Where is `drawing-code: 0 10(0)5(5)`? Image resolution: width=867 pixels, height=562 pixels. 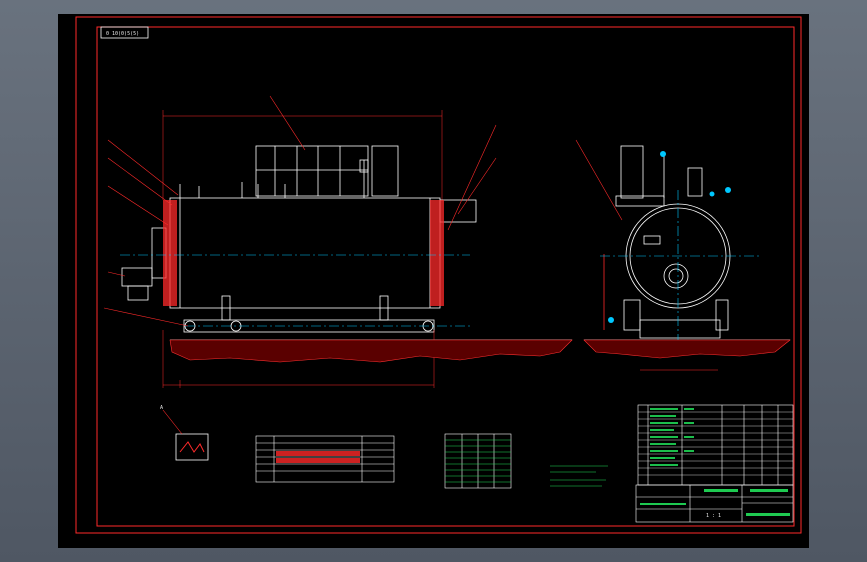 drawing-code: 0 10(0)5(5) is located at coordinates (122, 34).